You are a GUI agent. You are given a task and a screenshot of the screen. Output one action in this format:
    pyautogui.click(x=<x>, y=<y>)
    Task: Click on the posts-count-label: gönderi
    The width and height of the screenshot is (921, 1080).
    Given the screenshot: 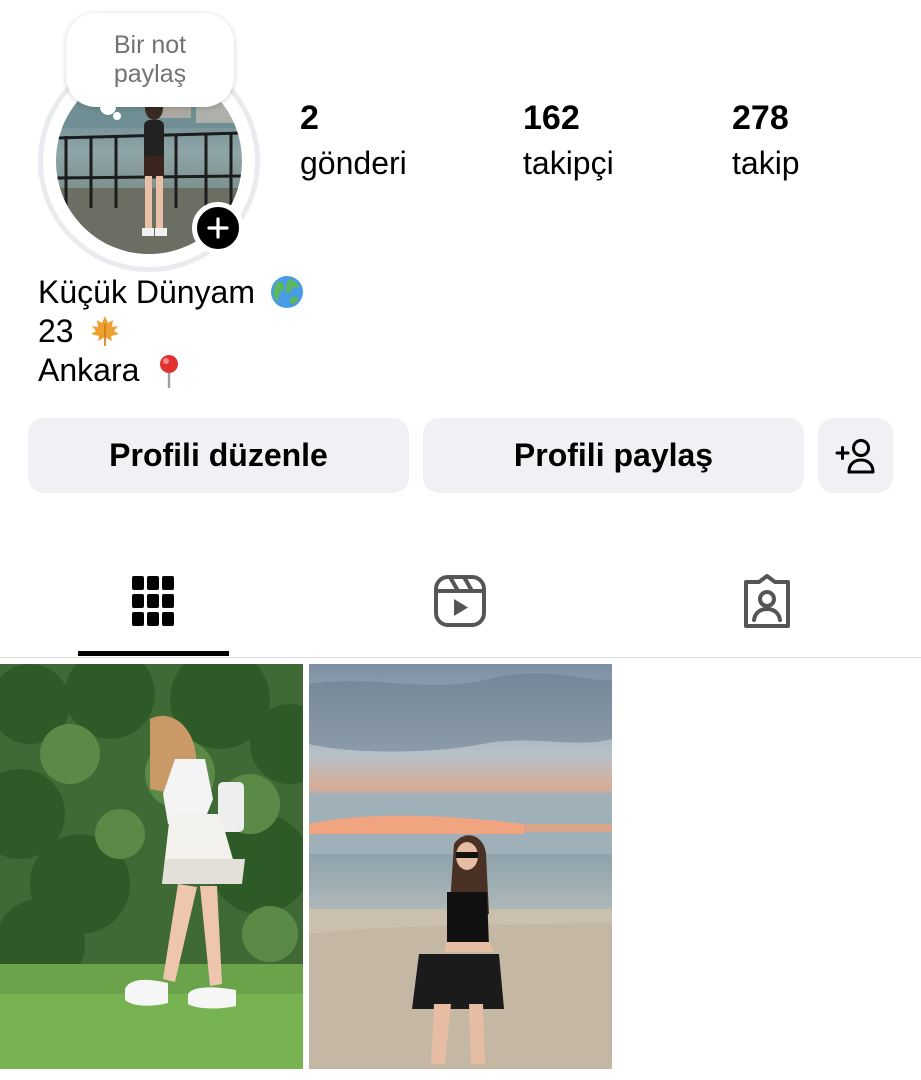 What is the action you would take?
    pyautogui.click(x=353, y=163)
    